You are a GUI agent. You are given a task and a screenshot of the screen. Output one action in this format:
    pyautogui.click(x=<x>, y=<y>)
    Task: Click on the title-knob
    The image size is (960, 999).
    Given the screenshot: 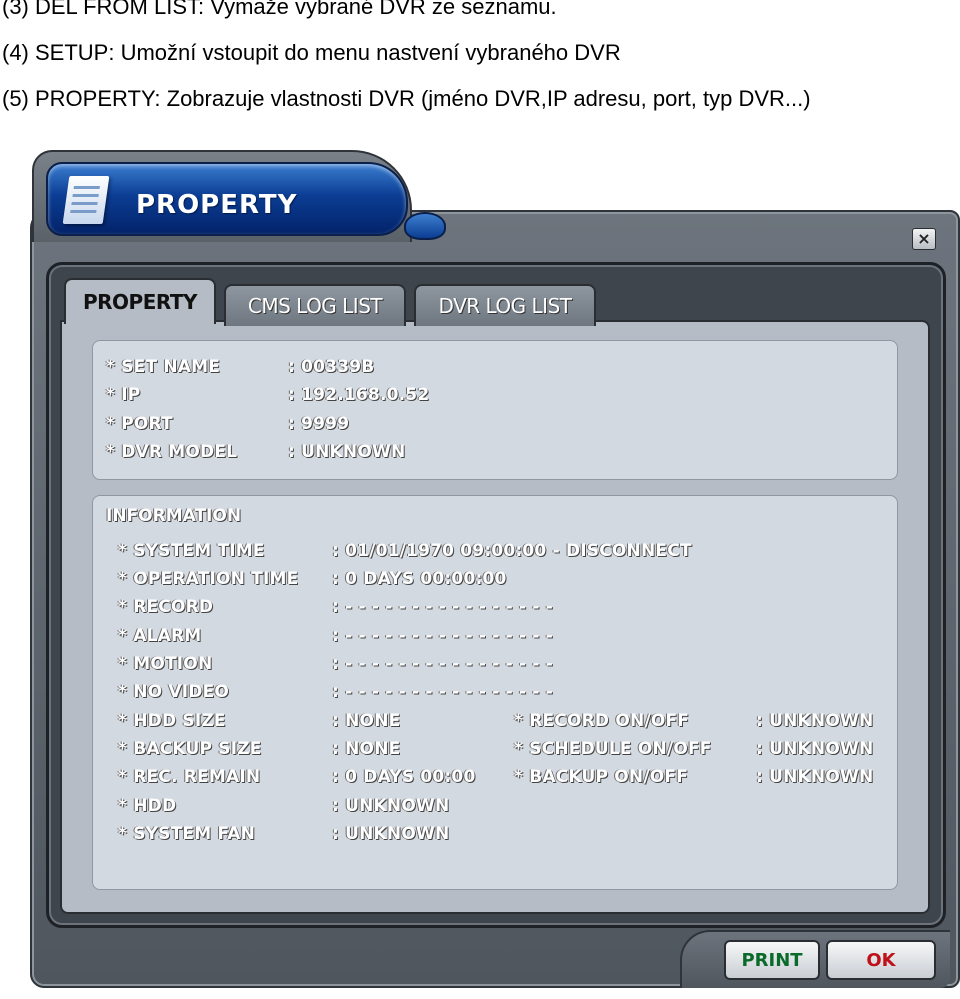 What is the action you would take?
    pyautogui.click(x=425, y=226)
    